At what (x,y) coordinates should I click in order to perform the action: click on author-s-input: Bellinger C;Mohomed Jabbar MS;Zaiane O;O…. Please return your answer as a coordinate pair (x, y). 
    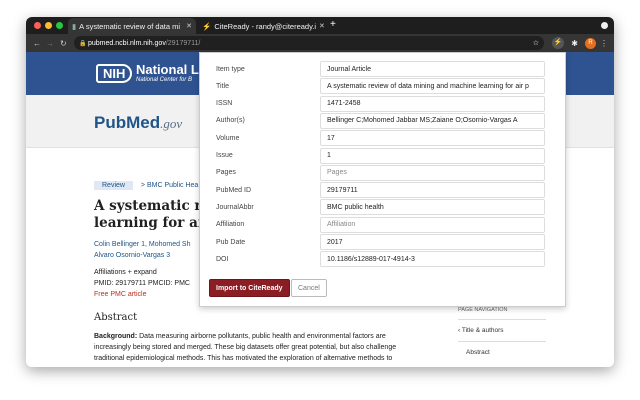
    Looking at the image, I should click on (432, 120).